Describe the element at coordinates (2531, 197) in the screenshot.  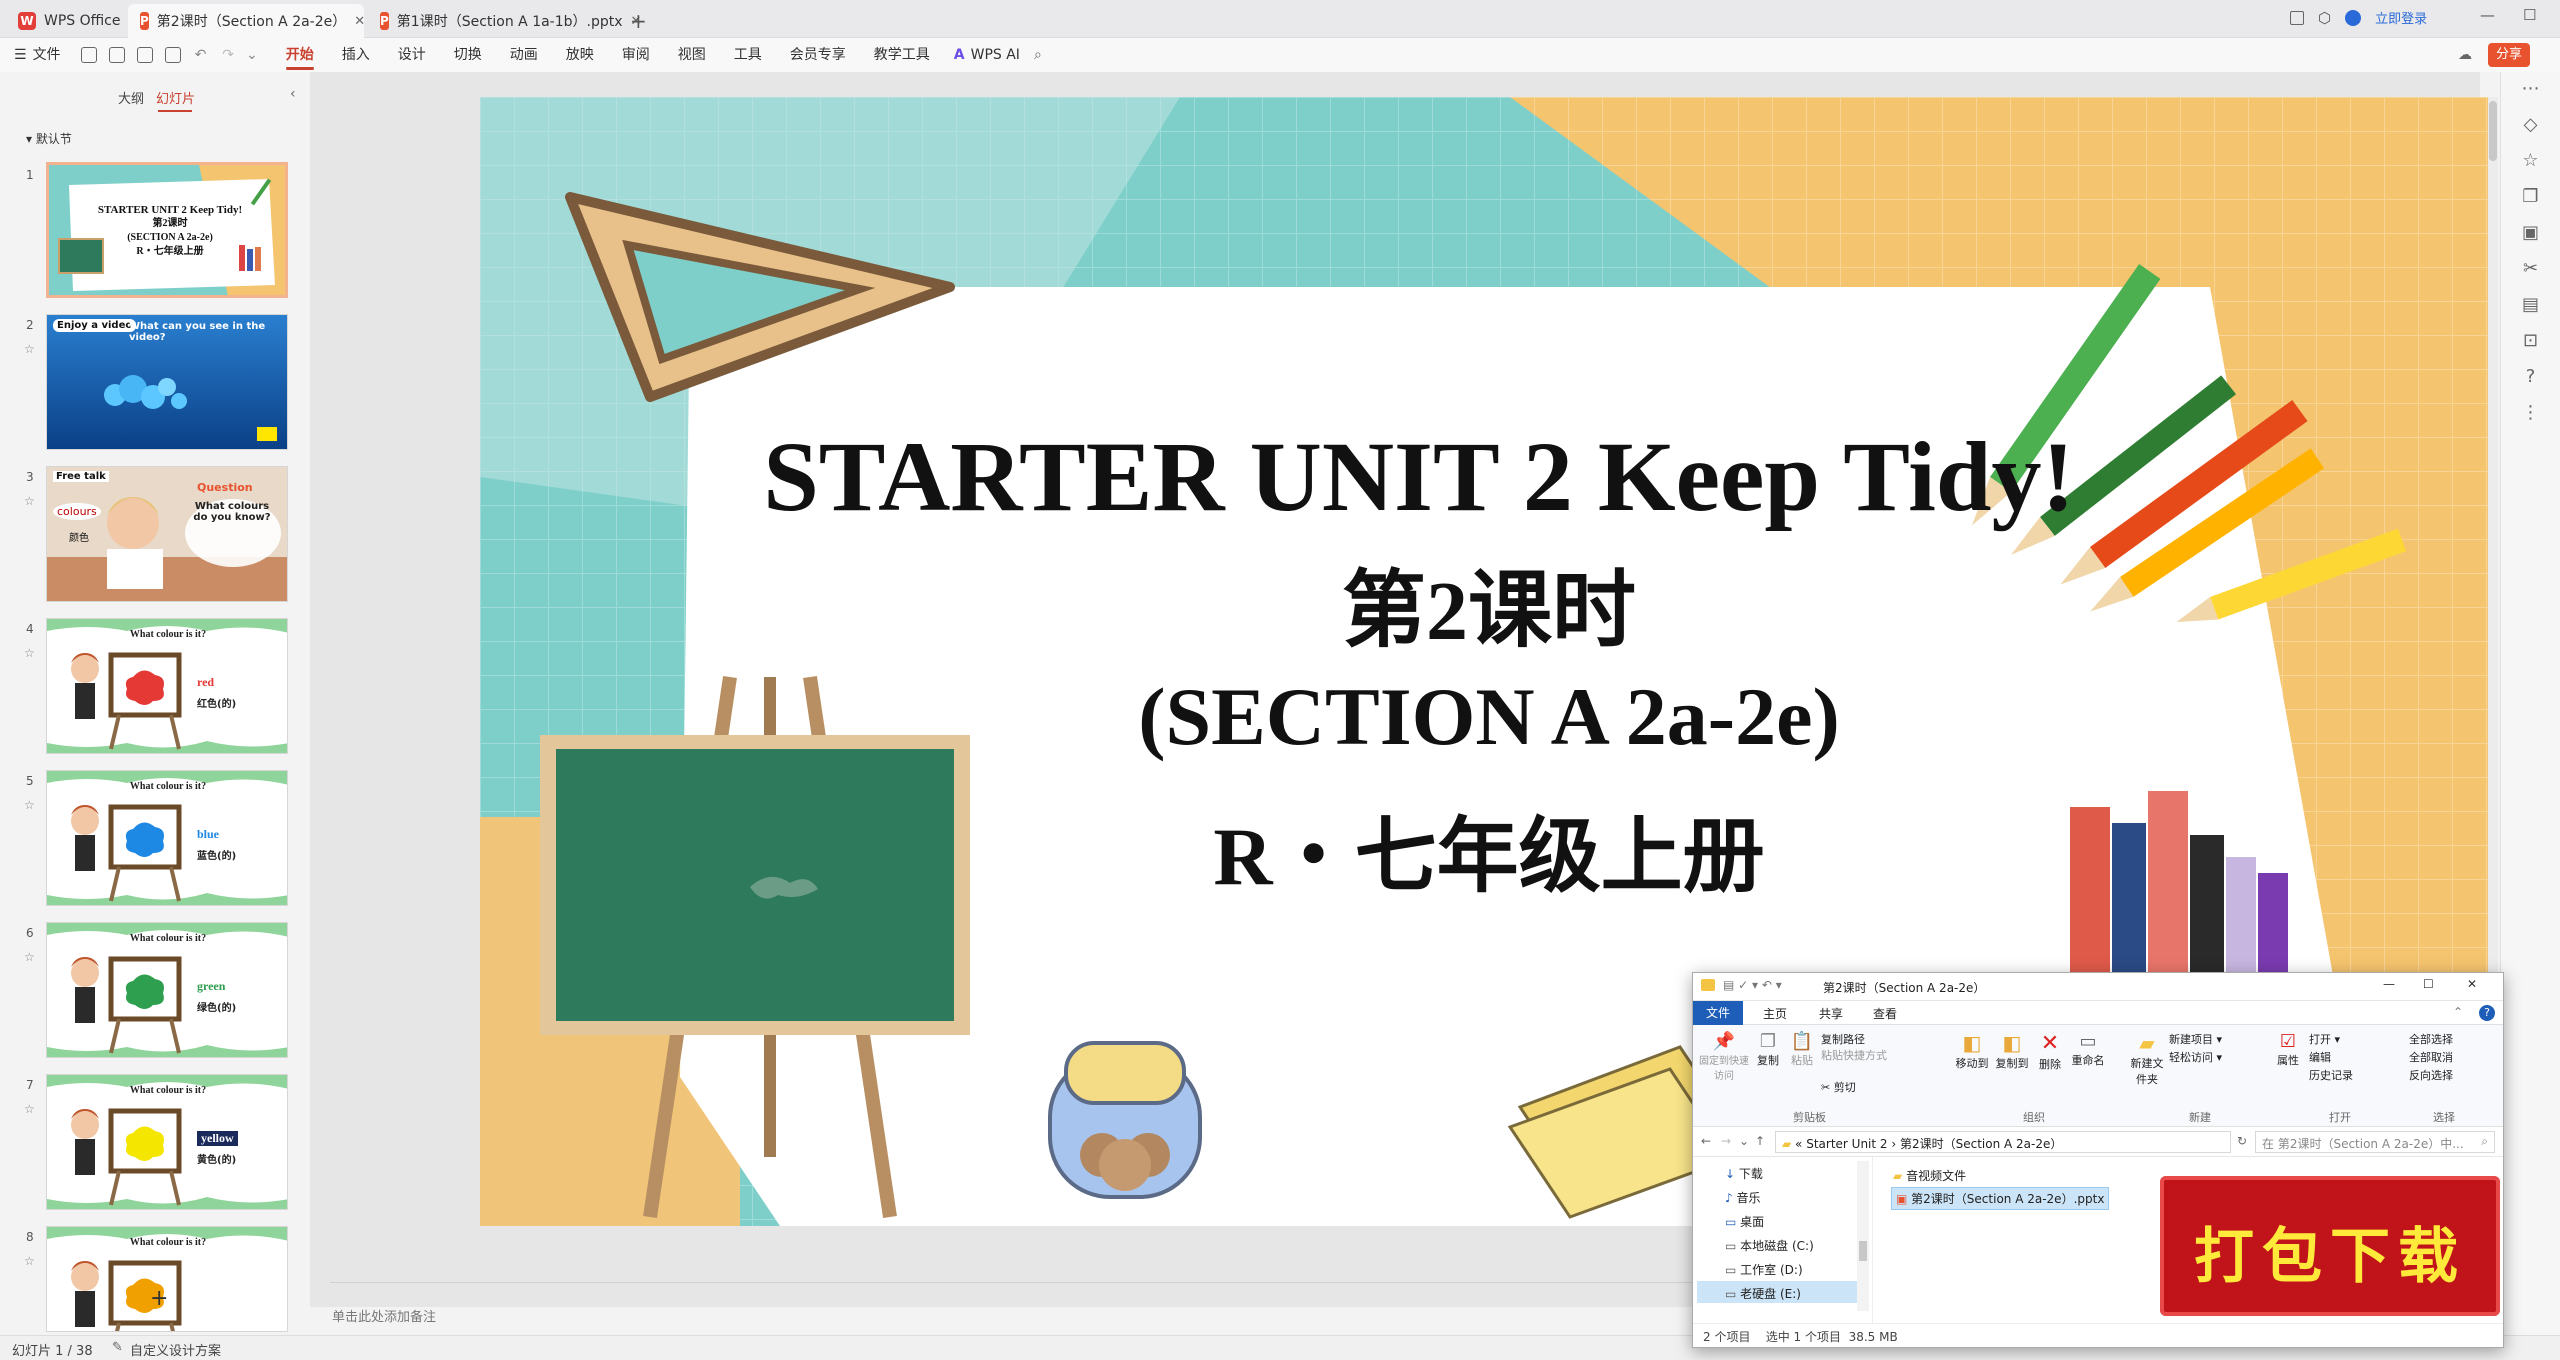
I see `copy-icon: ❐` at that location.